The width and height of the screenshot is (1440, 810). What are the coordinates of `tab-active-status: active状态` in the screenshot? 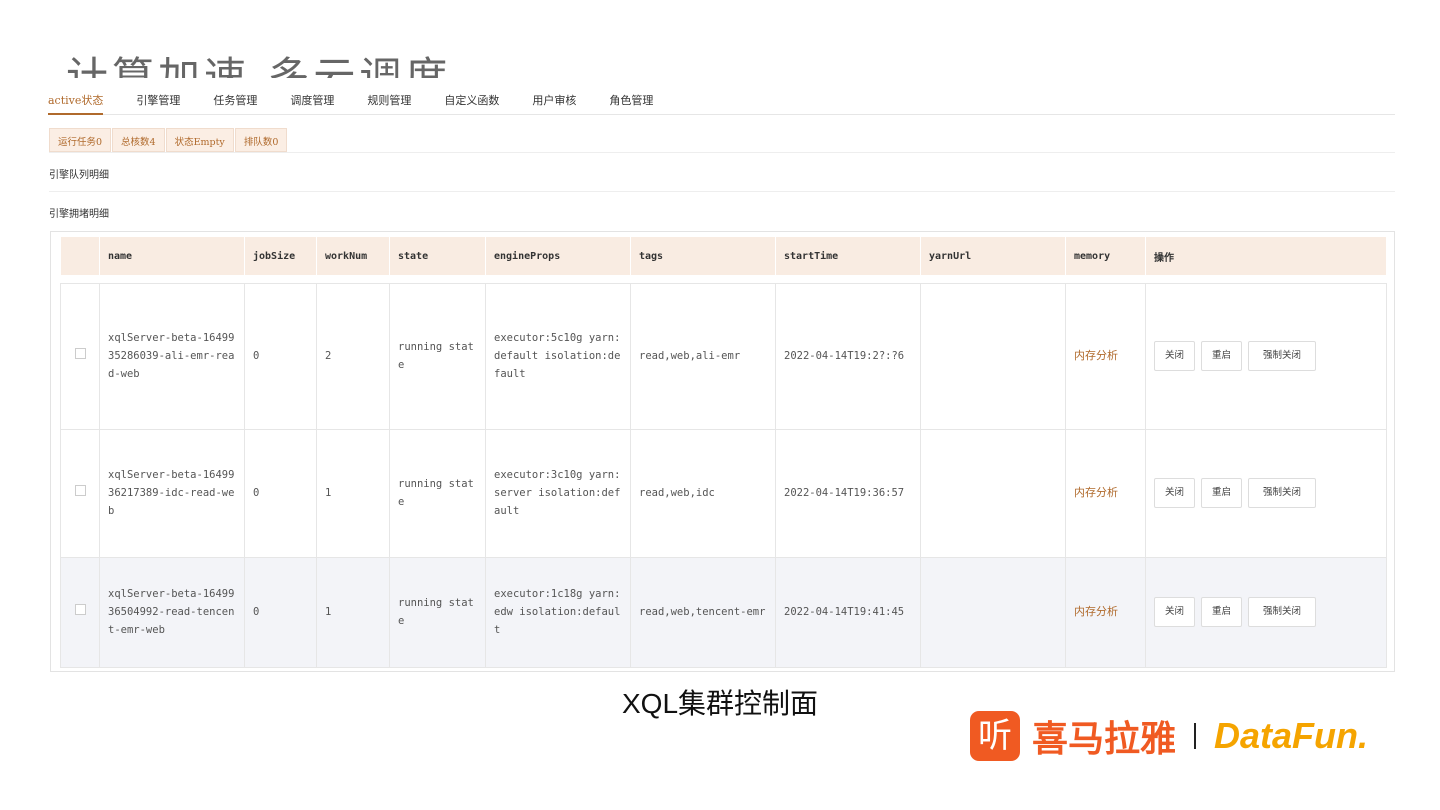 It's located at (76, 101).